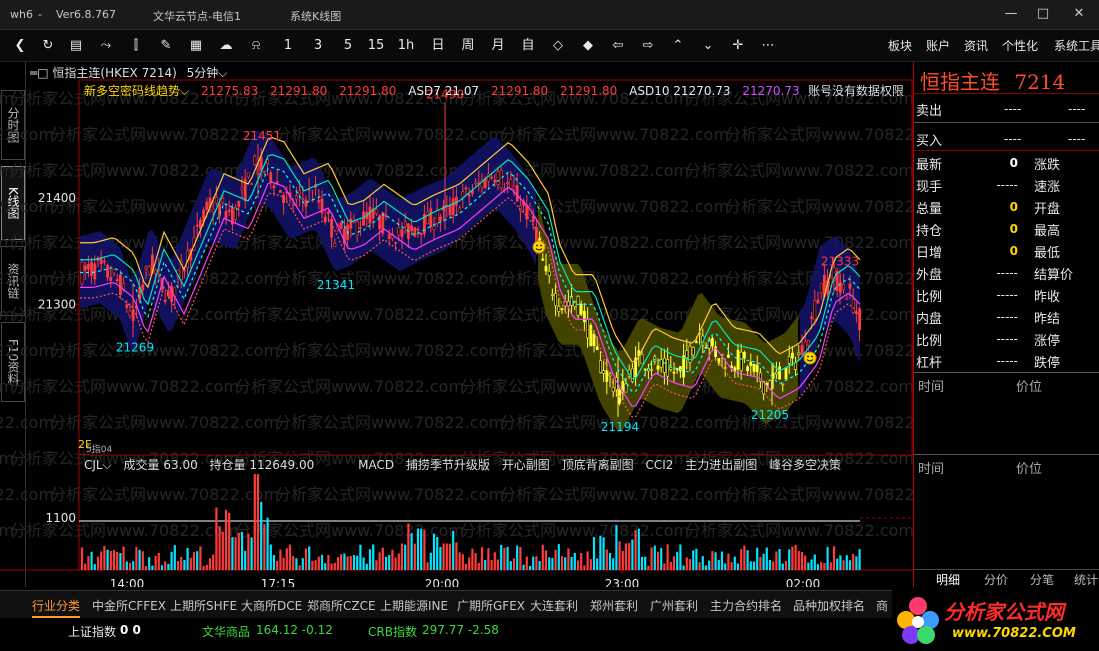  What do you see at coordinates (614, 605) in the screenshot?
I see `tab-zhengzhou-arb: 郑州套利` at bounding box center [614, 605].